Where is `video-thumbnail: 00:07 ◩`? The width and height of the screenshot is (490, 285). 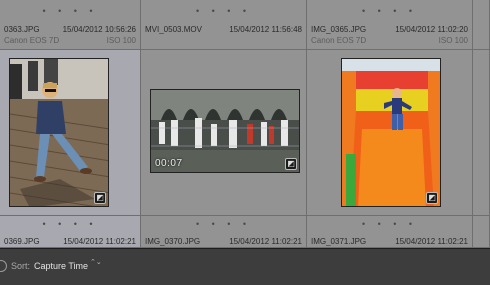
video-thumbnail: 00:07 ◩ is located at coordinates (225, 131).